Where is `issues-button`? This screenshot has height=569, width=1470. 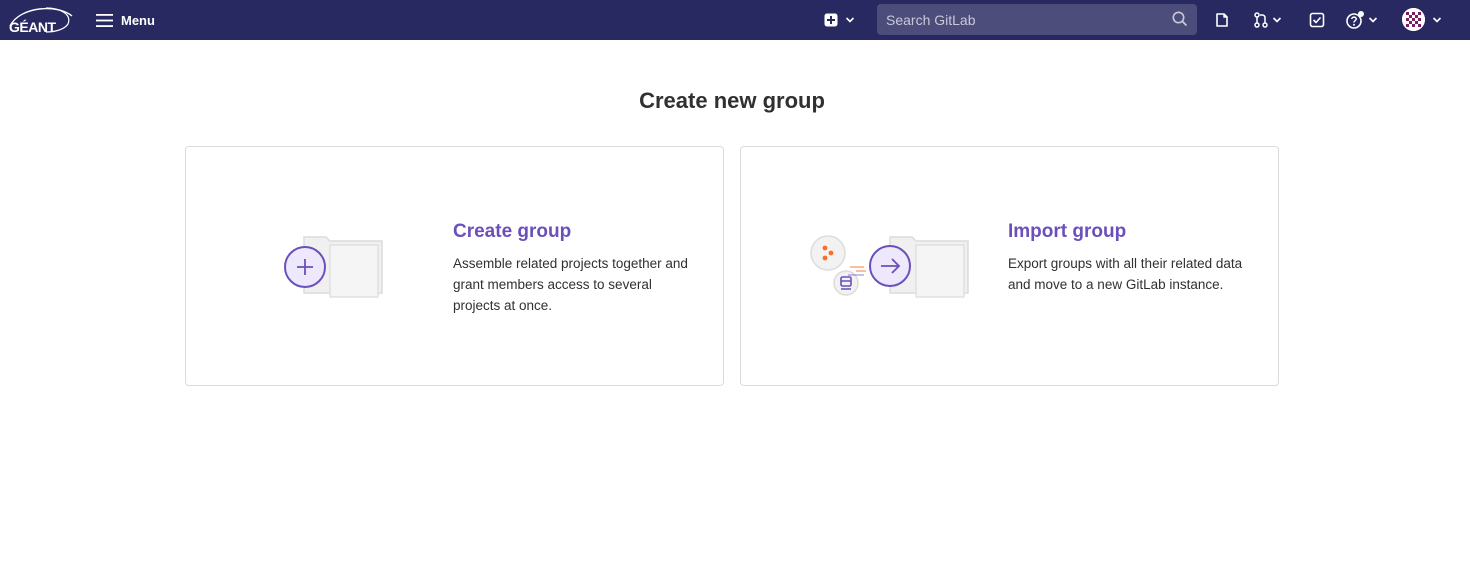
issues-button is located at coordinates (1222, 20).